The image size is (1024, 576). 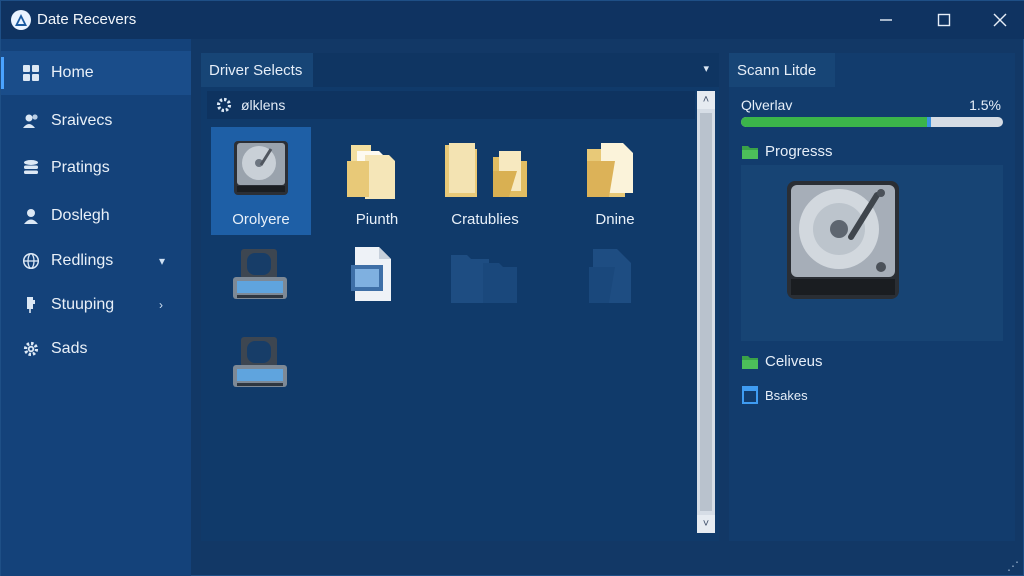 What do you see at coordinates (1013, 566) in the screenshot?
I see `resize-grip: ⋰` at bounding box center [1013, 566].